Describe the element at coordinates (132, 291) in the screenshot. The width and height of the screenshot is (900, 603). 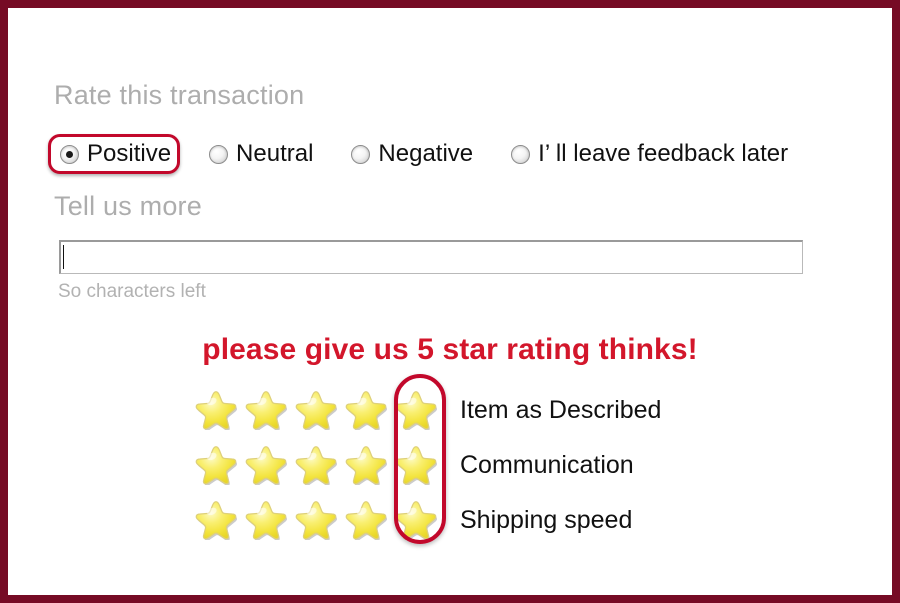
I see `characters-left-hint: So characters left` at that location.